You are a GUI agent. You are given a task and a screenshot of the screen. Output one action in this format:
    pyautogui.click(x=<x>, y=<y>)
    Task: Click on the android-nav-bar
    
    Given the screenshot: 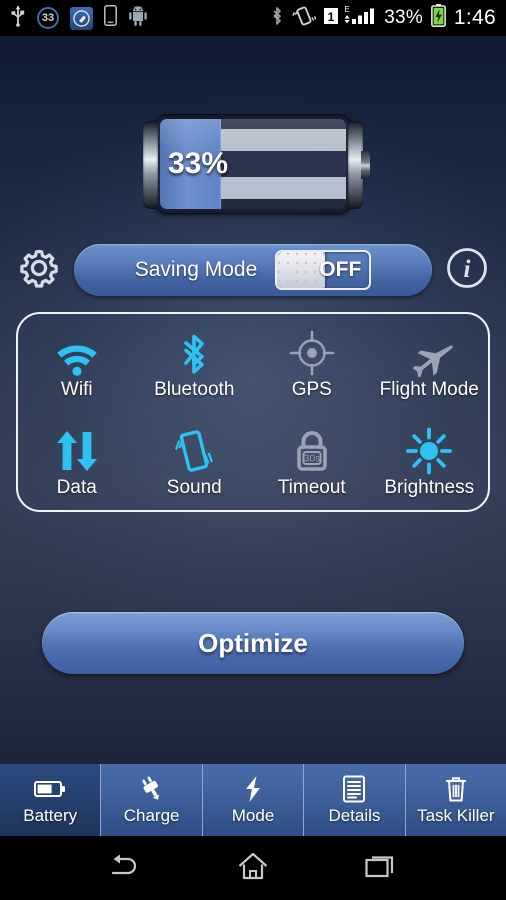 What is the action you would take?
    pyautogui.click(x=253, y=868)
    